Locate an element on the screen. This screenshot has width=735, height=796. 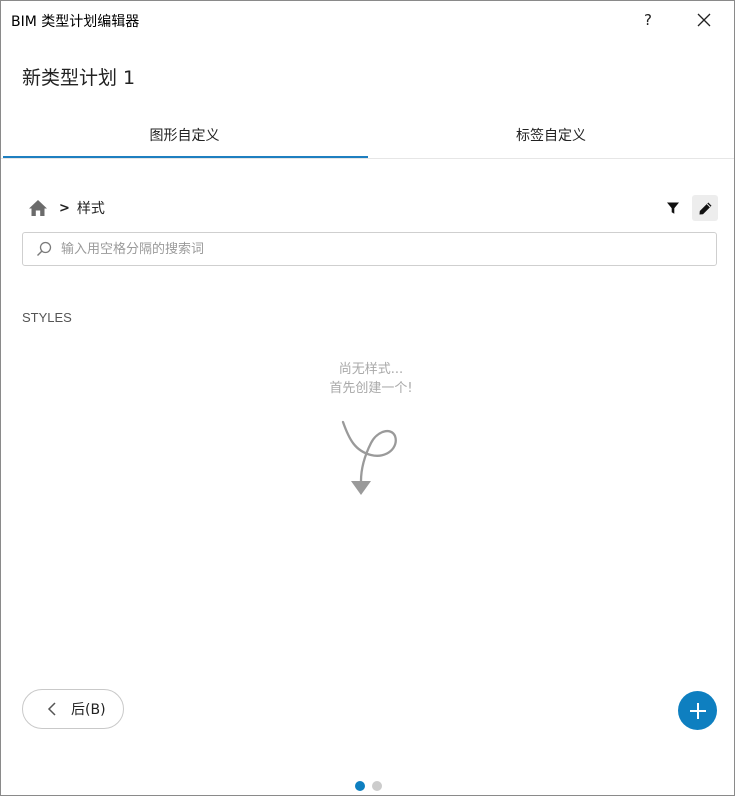
window-title: BIM 类型计划编辑器 is located at coordinates (75, 22).